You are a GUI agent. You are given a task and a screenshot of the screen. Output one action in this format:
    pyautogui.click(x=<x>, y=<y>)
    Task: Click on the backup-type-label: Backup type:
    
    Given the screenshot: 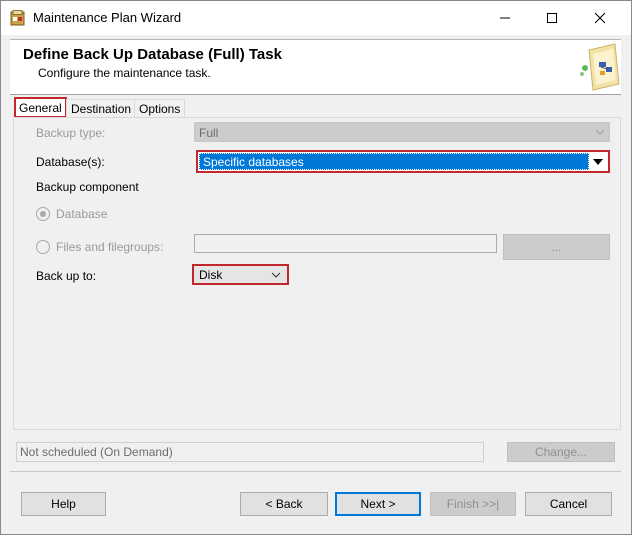 What is the action you would take?
    pyautogui.click(x=71, y=133)
    